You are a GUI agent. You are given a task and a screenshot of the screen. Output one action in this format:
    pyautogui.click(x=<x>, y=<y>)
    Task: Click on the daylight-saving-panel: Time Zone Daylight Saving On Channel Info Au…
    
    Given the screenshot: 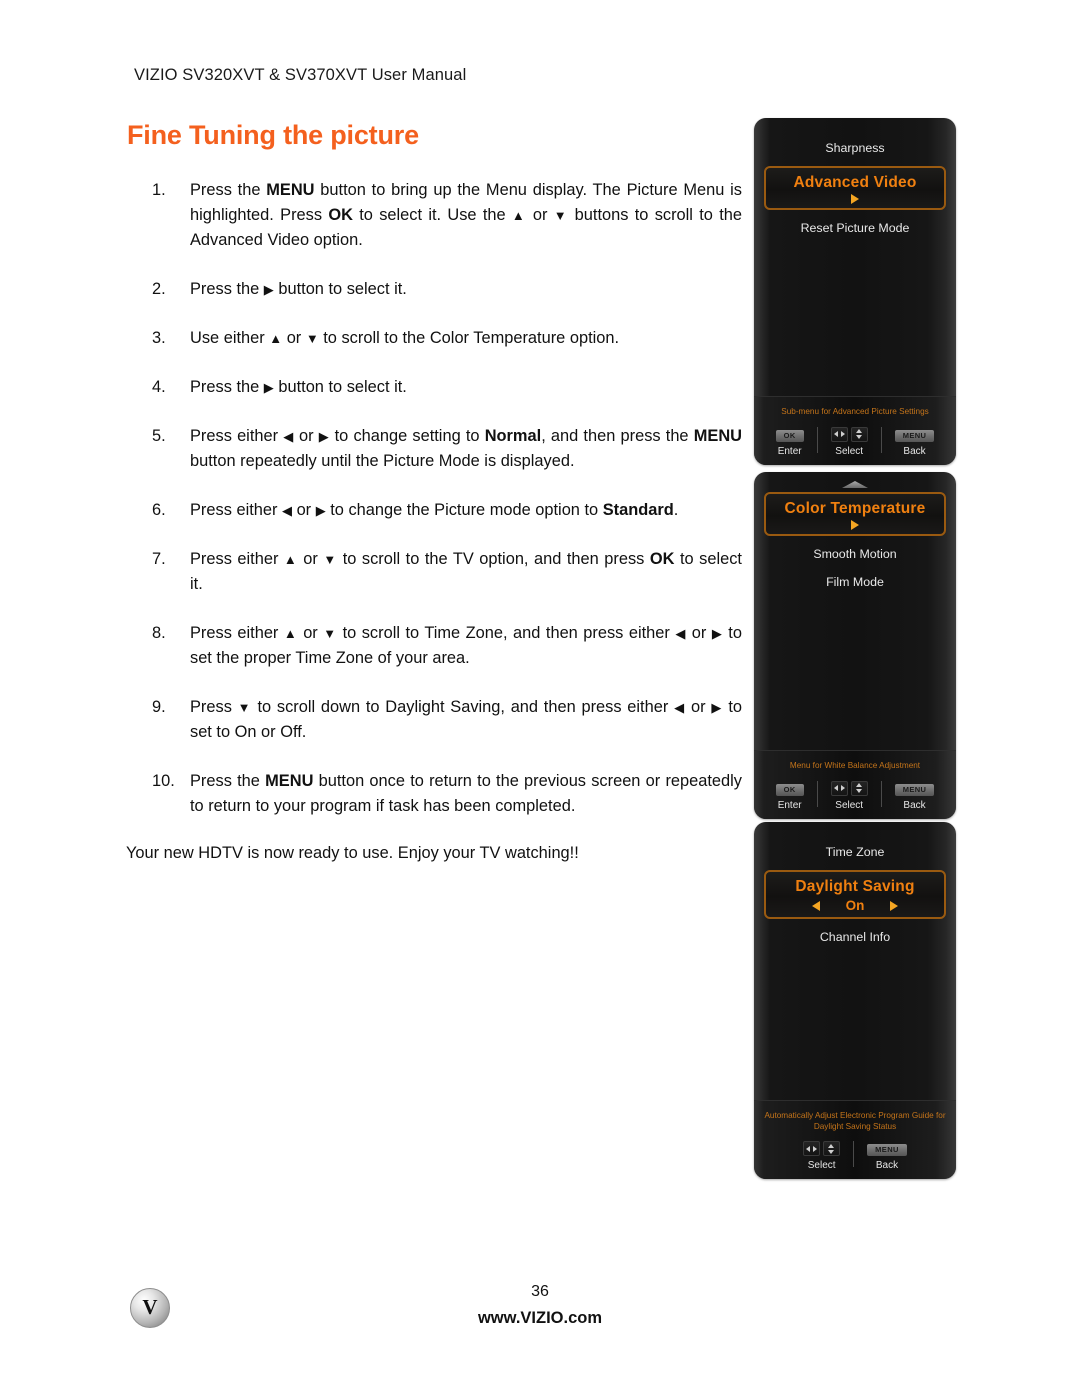 What is the action you would take?
    pyautogui.click(x=855, y=1000)
    